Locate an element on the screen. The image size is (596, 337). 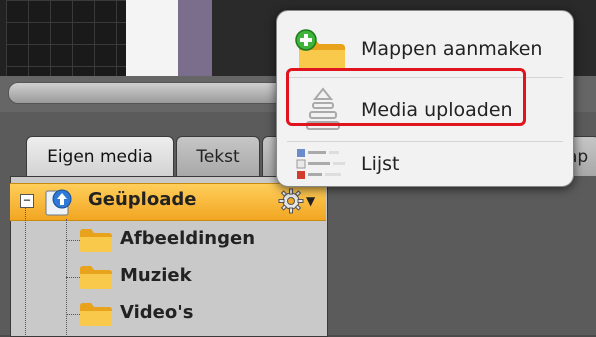
highlight-box is located at coordinates (406, 97).